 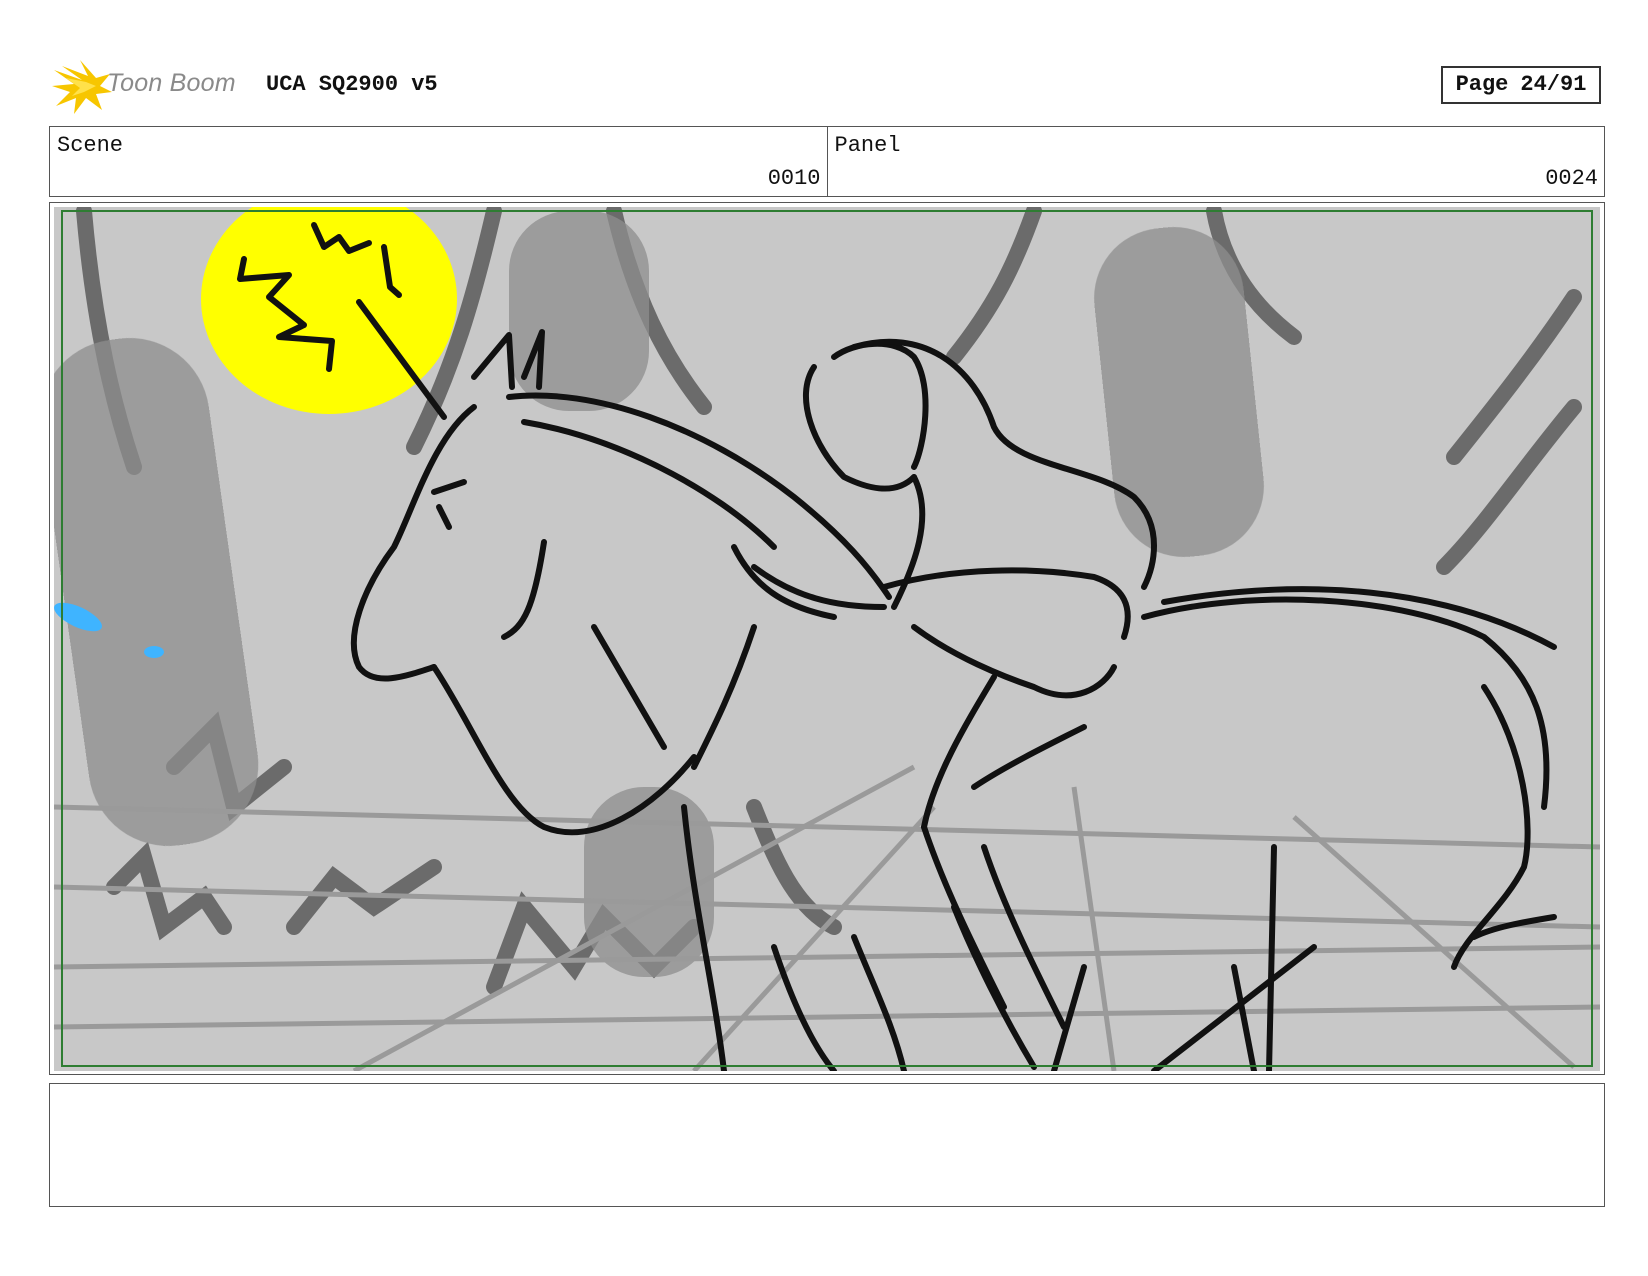 I want to click on page-indicator: Page 24/91, so click(x=1521, y=85).